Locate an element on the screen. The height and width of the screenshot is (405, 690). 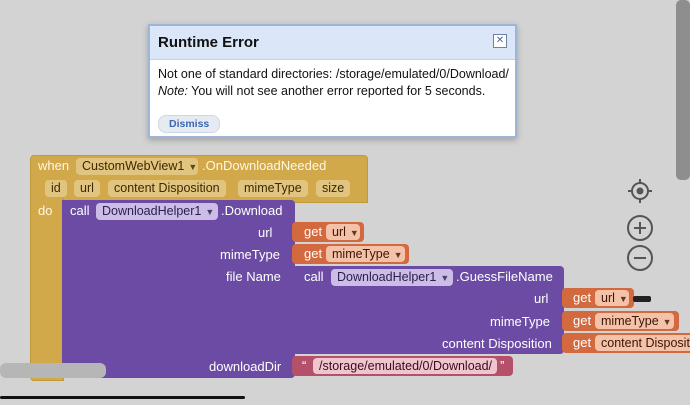
event-block-side is located at coordinates (47, 289).